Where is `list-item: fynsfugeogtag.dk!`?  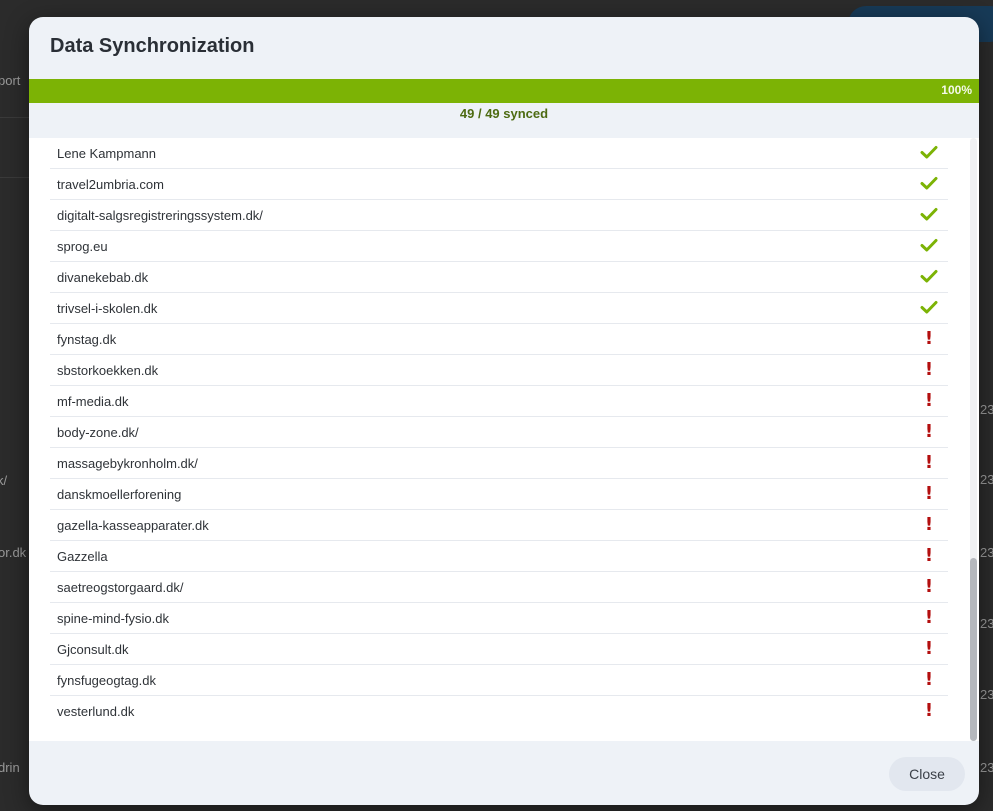 list-item: fynsfugeogtag.dk! is located at coordinates (499, 680).